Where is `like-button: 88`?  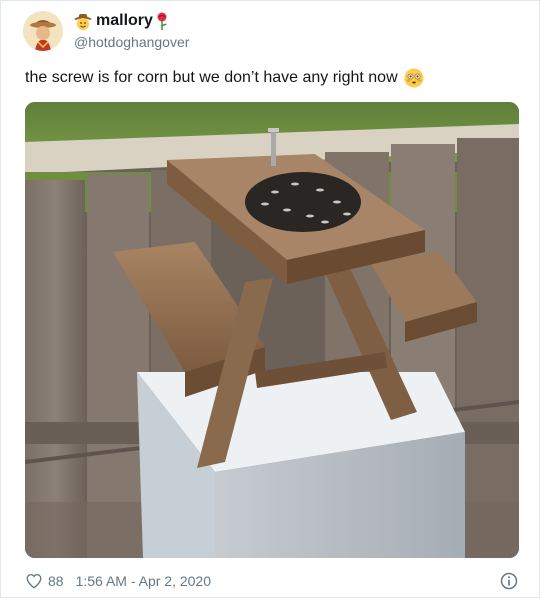
like-button: 88 is located at coordinates (50, 581).